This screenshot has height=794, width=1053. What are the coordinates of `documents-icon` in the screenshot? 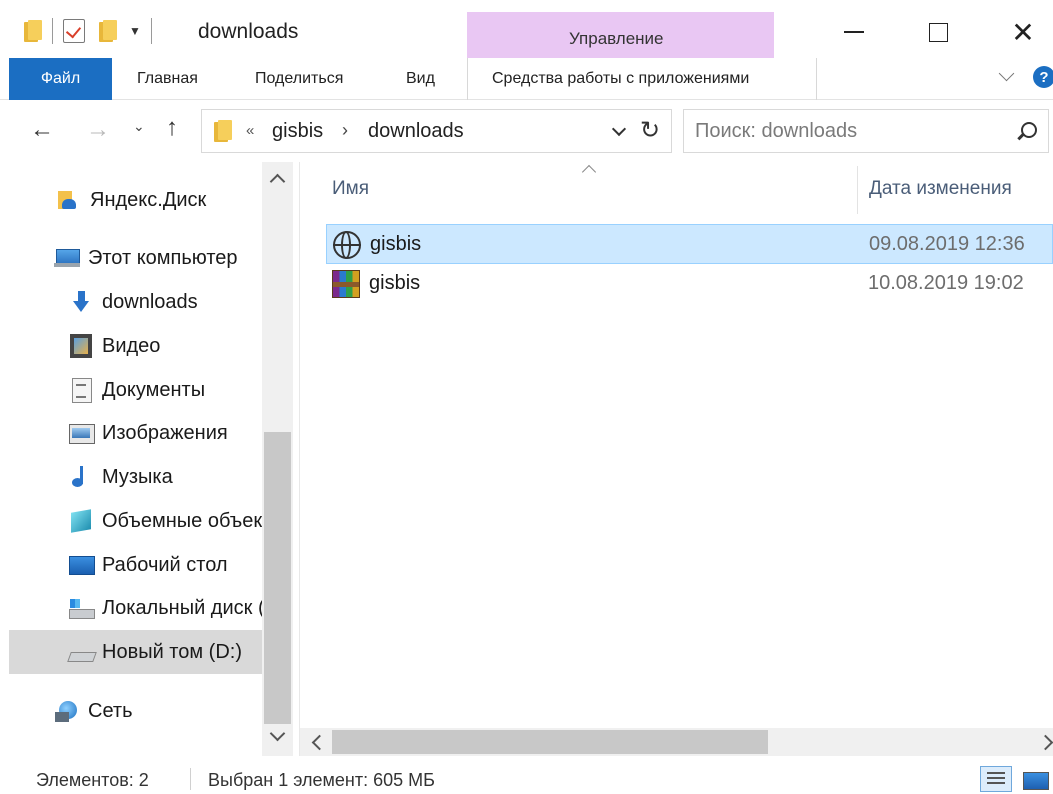 It's located at (81, 390).